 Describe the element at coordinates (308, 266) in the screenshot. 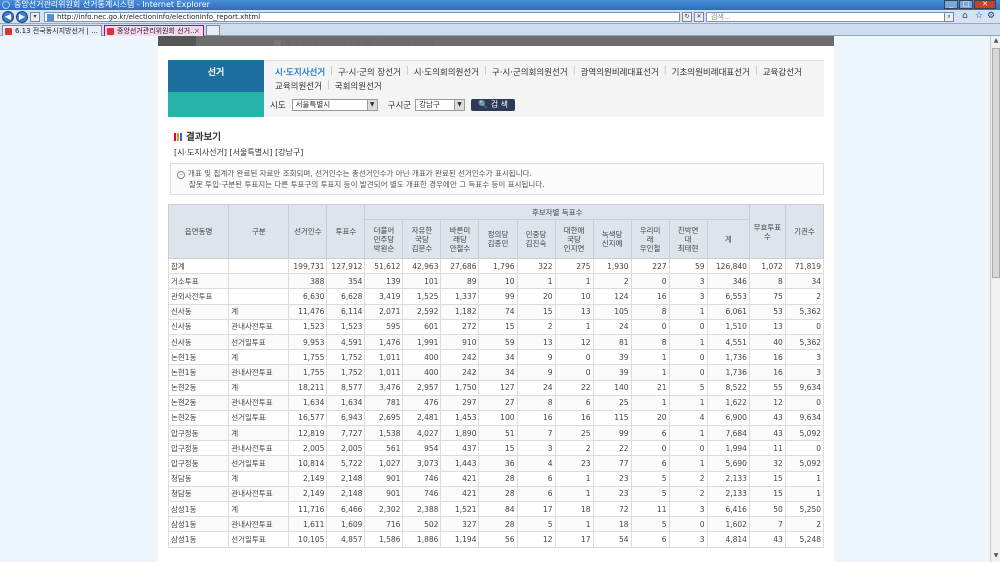

I see `cell-value: 199,731` at that location.